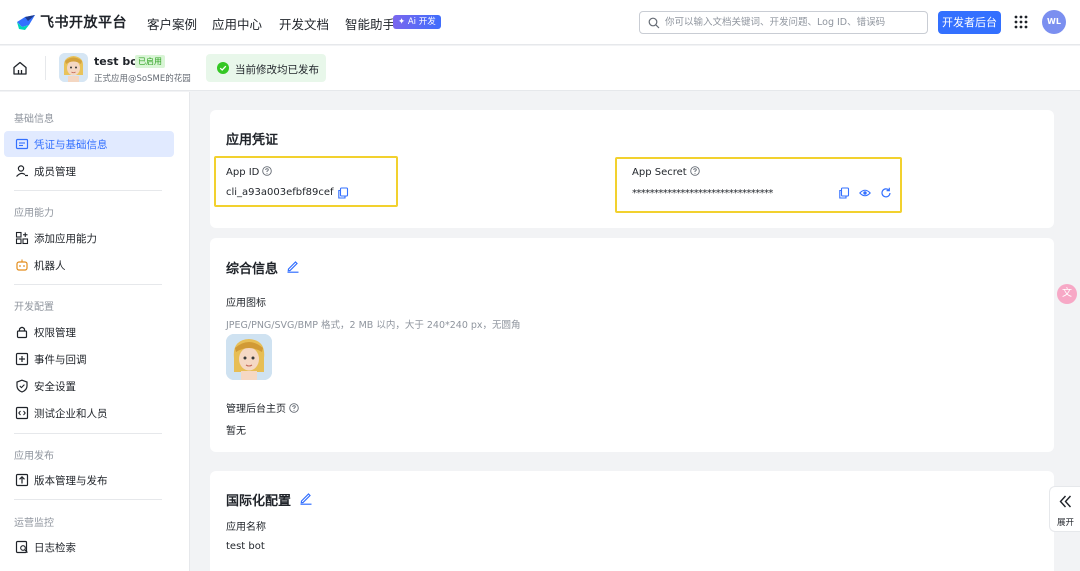  Describe the element at coordinates (71, 414) in the screenshot. I see `sidebar-item-label: 测试企业和人员` at that location.